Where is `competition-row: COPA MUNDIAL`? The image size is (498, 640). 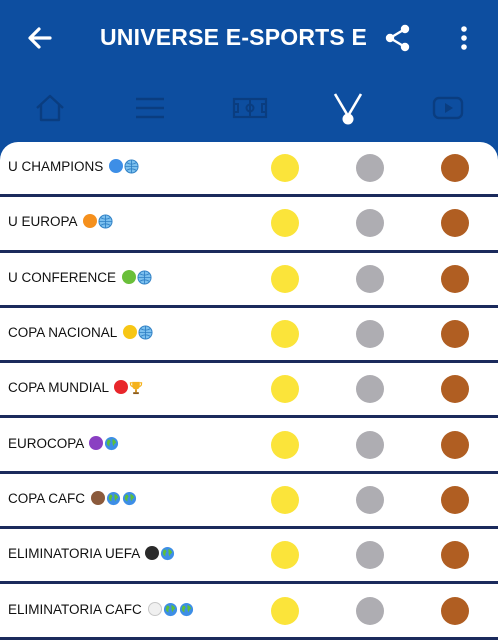
competition-row: COPA MUNDIAL is located at coordinates (249, 391).